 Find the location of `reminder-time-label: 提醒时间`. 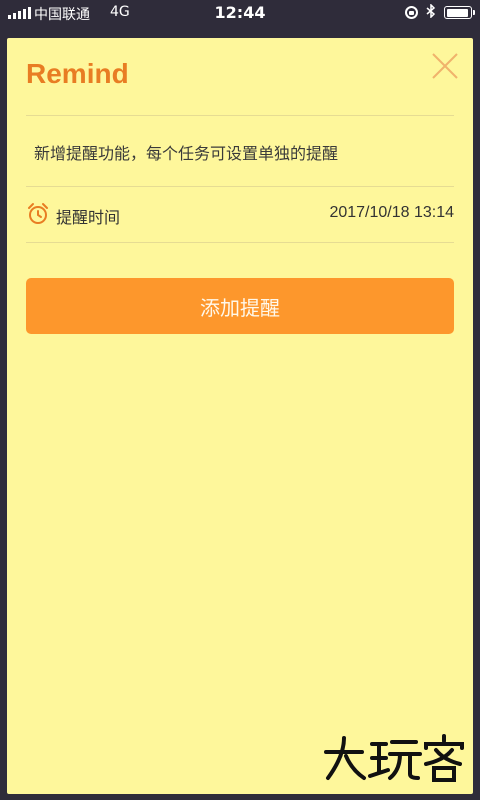

reminder-time-label: 提醒时间 is located at coordinates (88, 217).